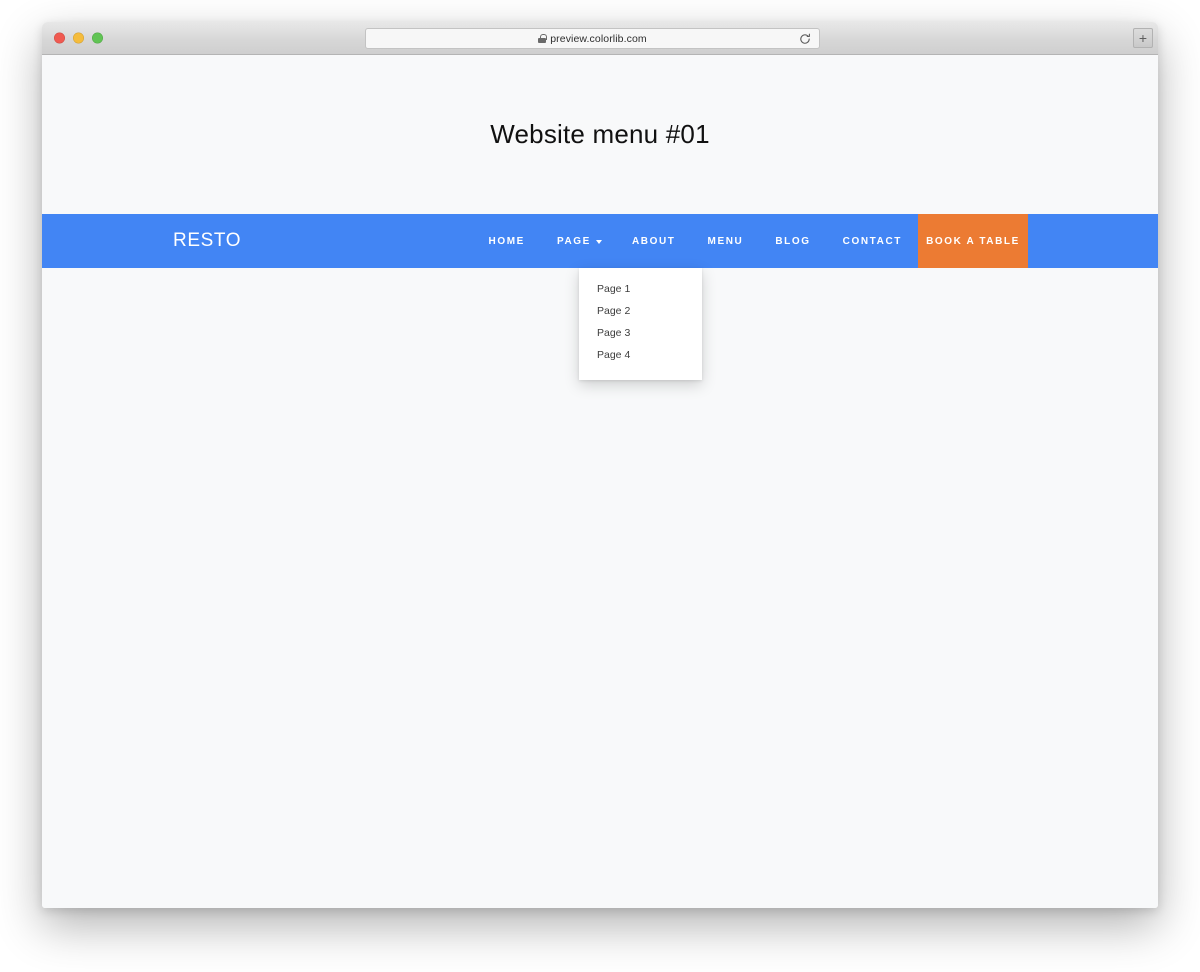 This screenshot has height=972, width=1200. I want to click on window-controls, so click(78, 38).